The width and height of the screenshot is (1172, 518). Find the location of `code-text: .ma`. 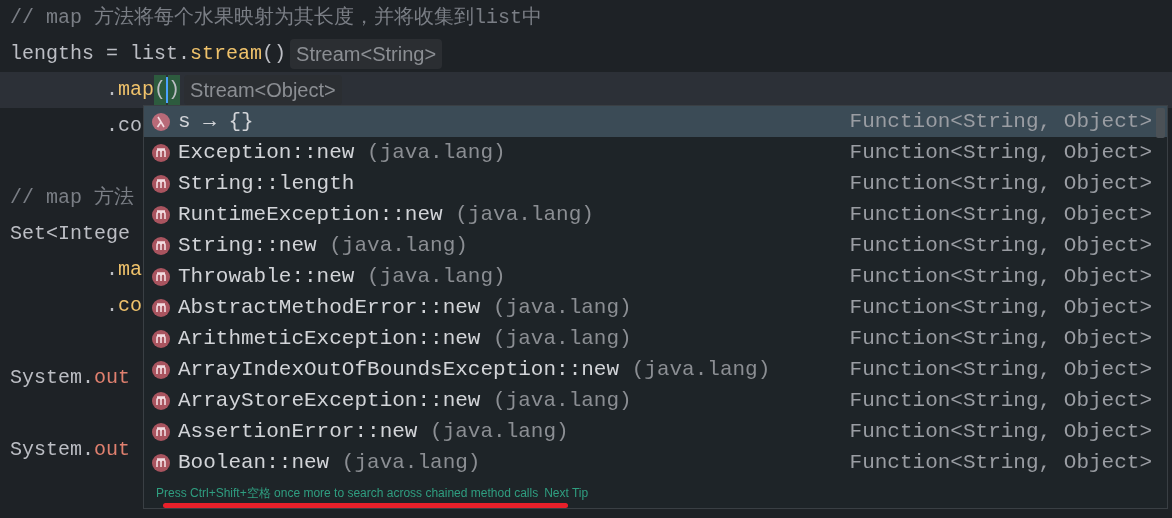

code-text: .ma is located at coordinates (124, 270).